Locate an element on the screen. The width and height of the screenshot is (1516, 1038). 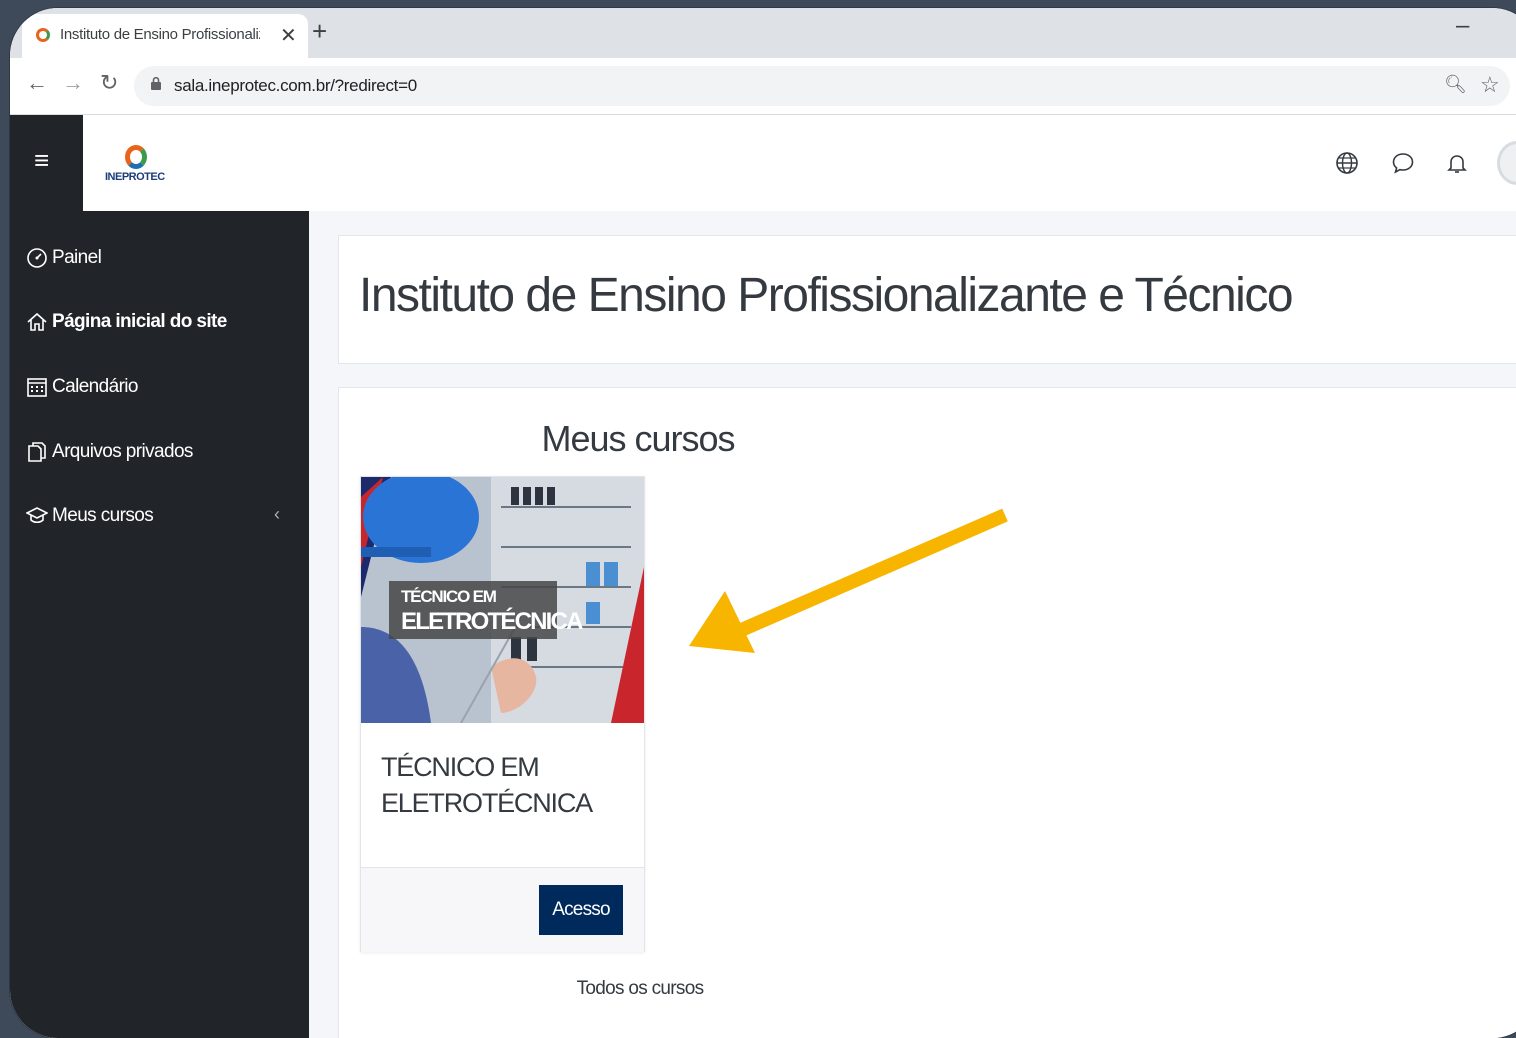
sidebar-item-label: Meus cursos is located at coordinates (103, 515).